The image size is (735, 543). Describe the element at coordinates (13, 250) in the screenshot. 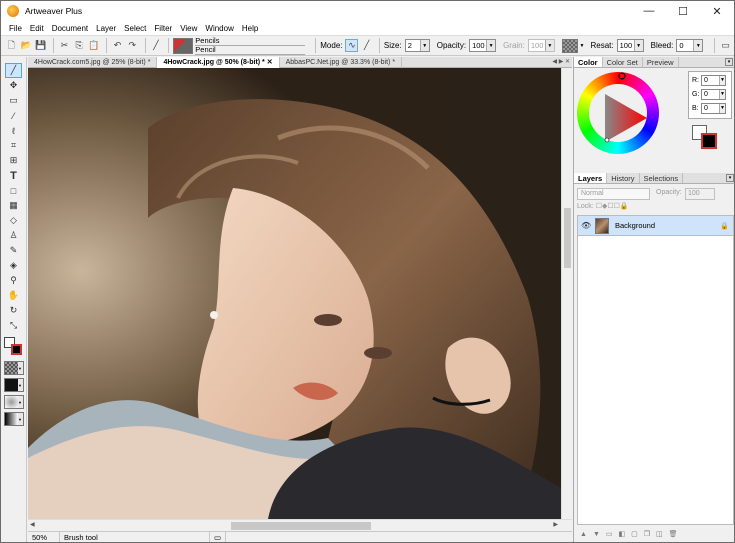

I see `color-picker-tool-icon: ✎` at that location.